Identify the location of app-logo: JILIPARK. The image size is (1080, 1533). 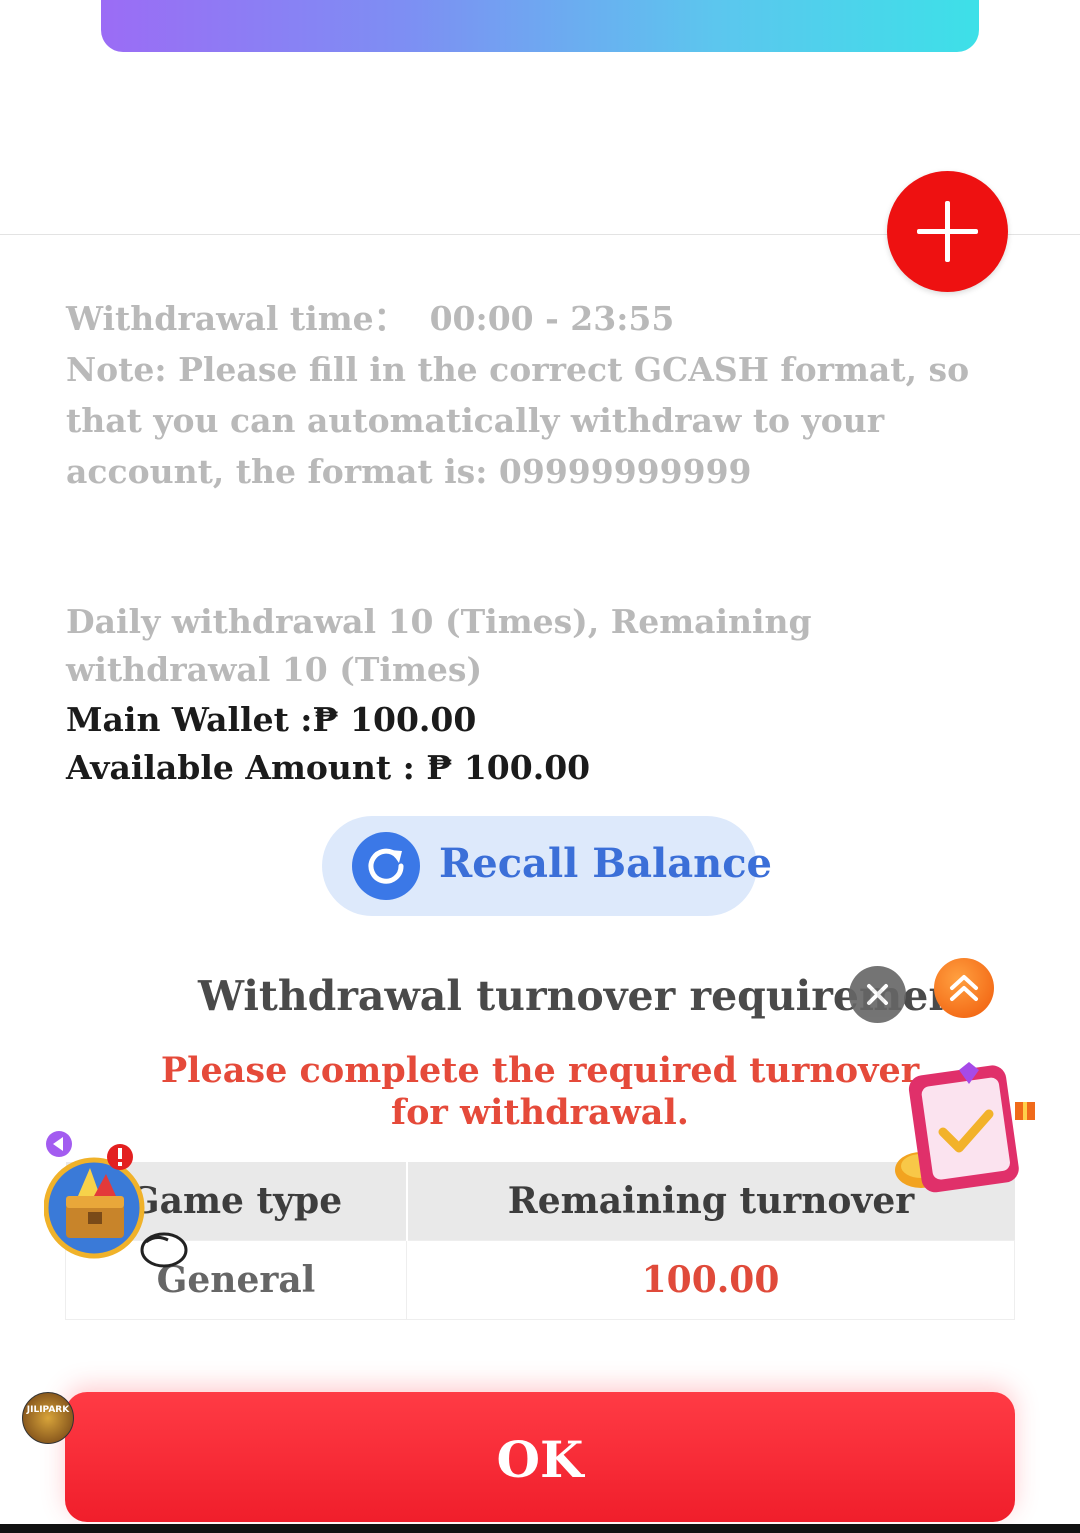
(48, 1418).